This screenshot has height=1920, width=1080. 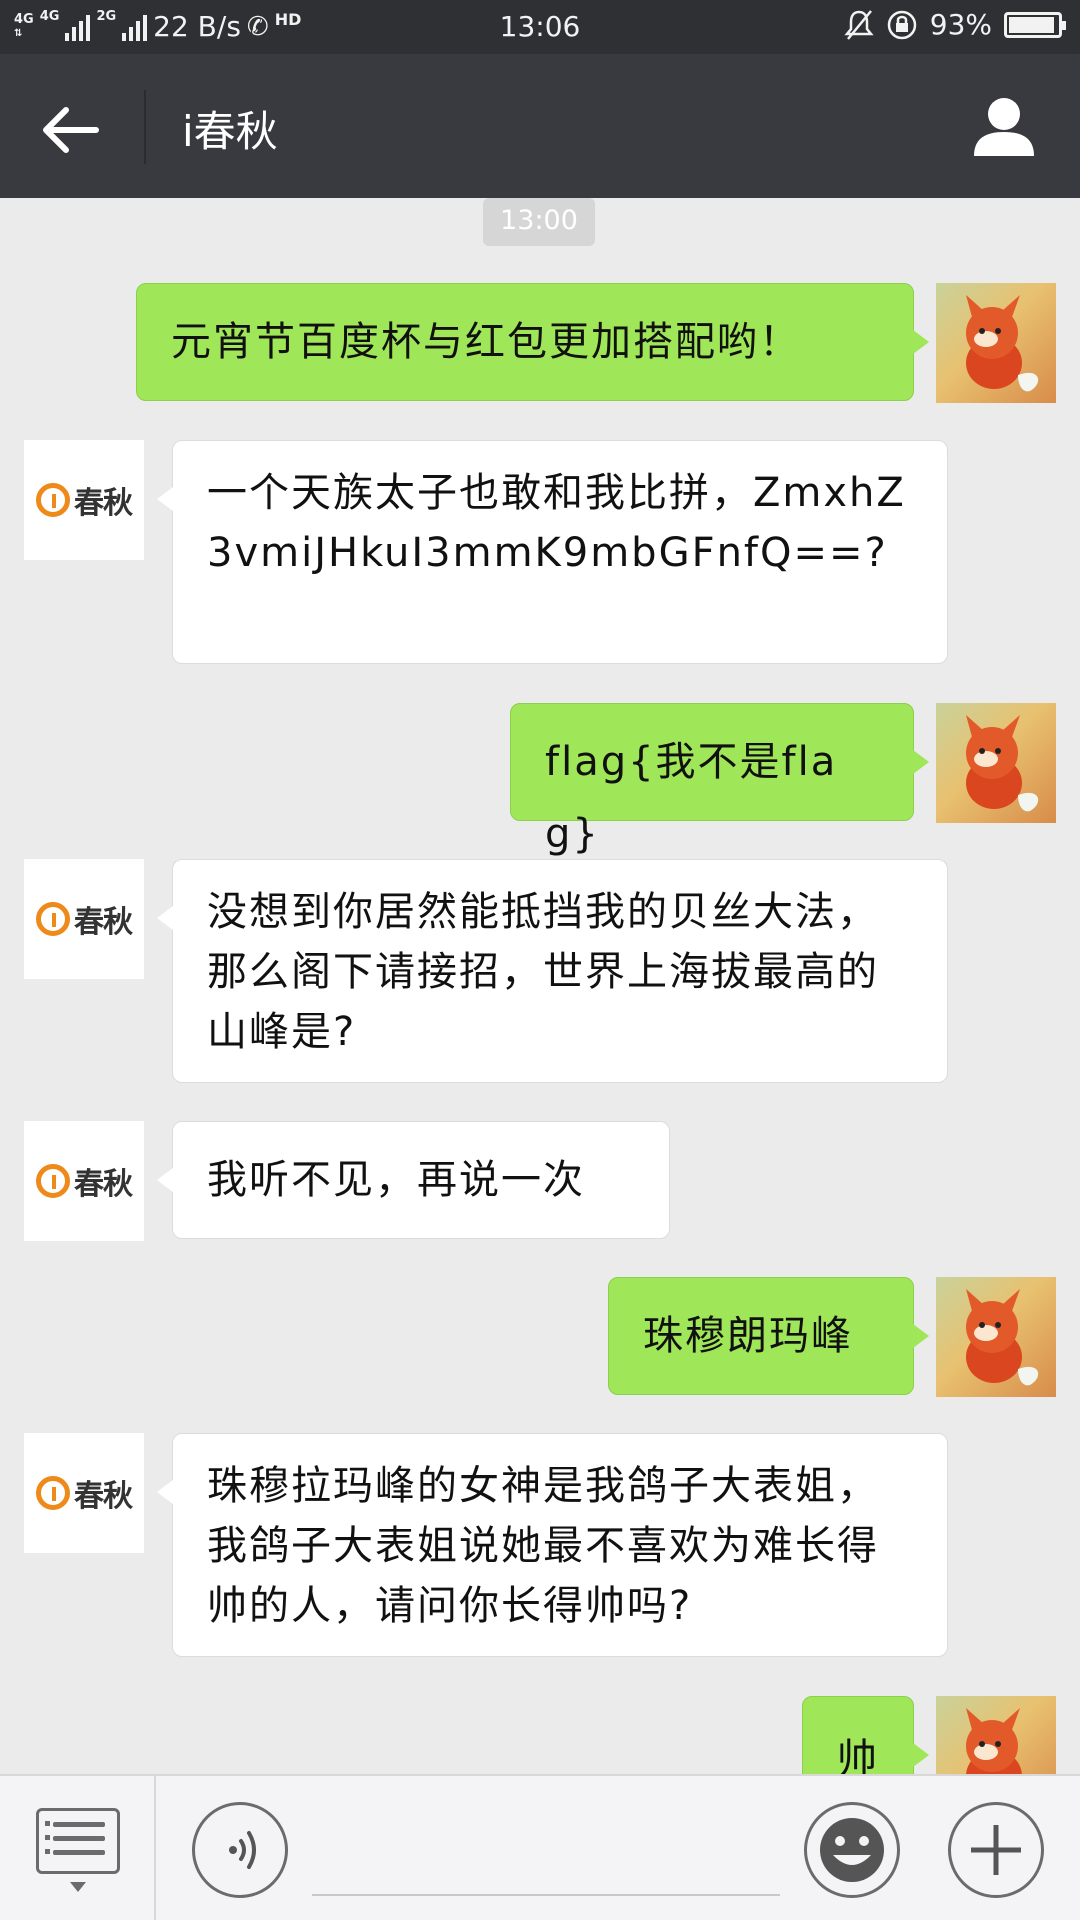 I want to click on caret-down-icon, so click(x=78, y=1887).